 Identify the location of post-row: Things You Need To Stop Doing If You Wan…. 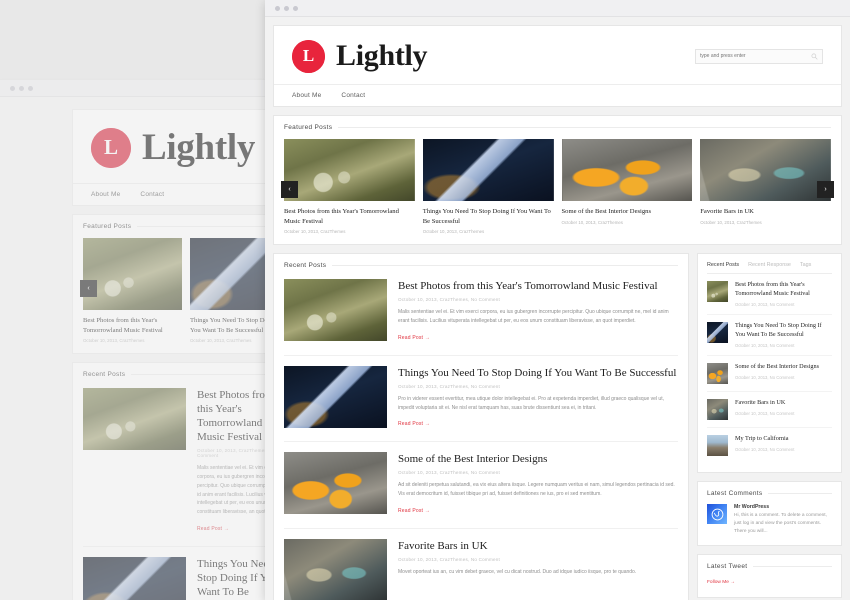
(481, 399).